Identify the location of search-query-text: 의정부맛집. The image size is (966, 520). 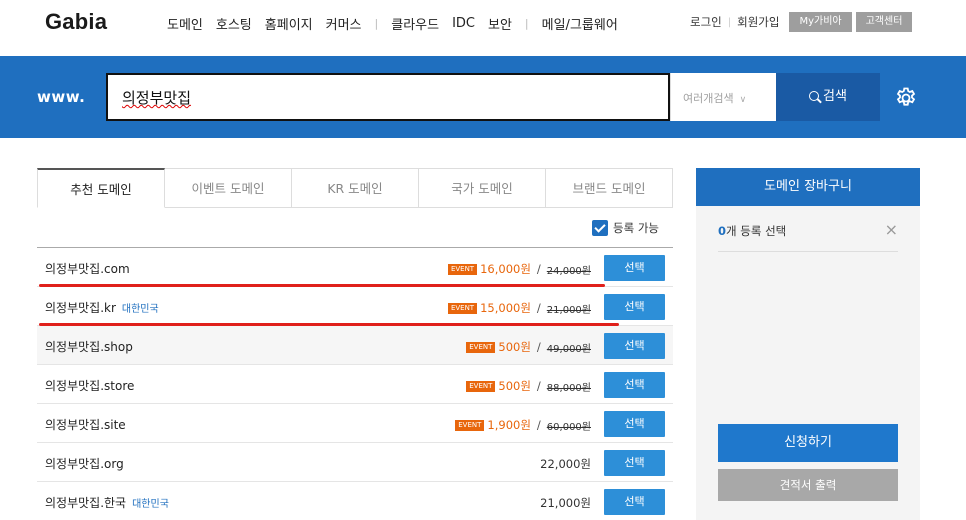
(156, 97).